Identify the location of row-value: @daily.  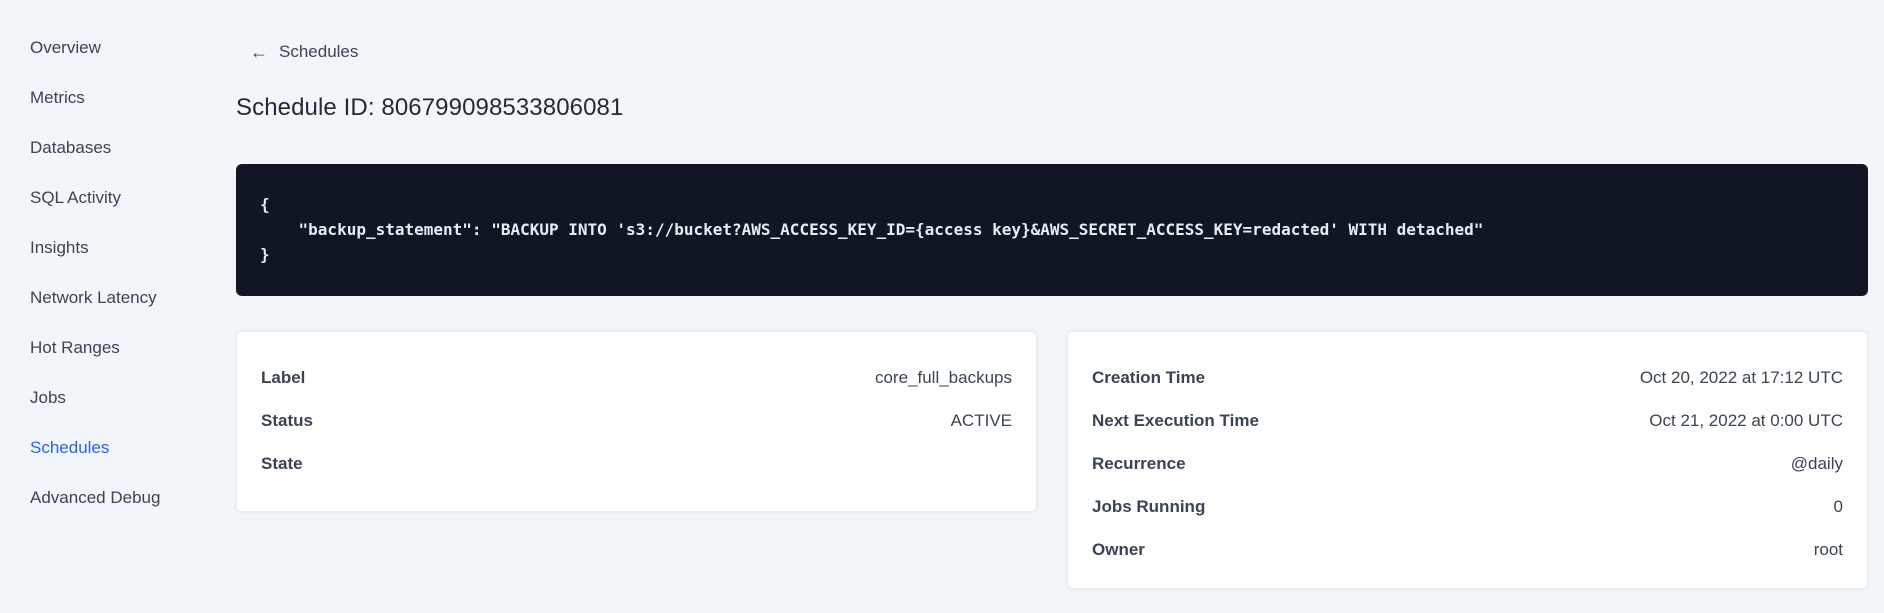
(1816, 463).